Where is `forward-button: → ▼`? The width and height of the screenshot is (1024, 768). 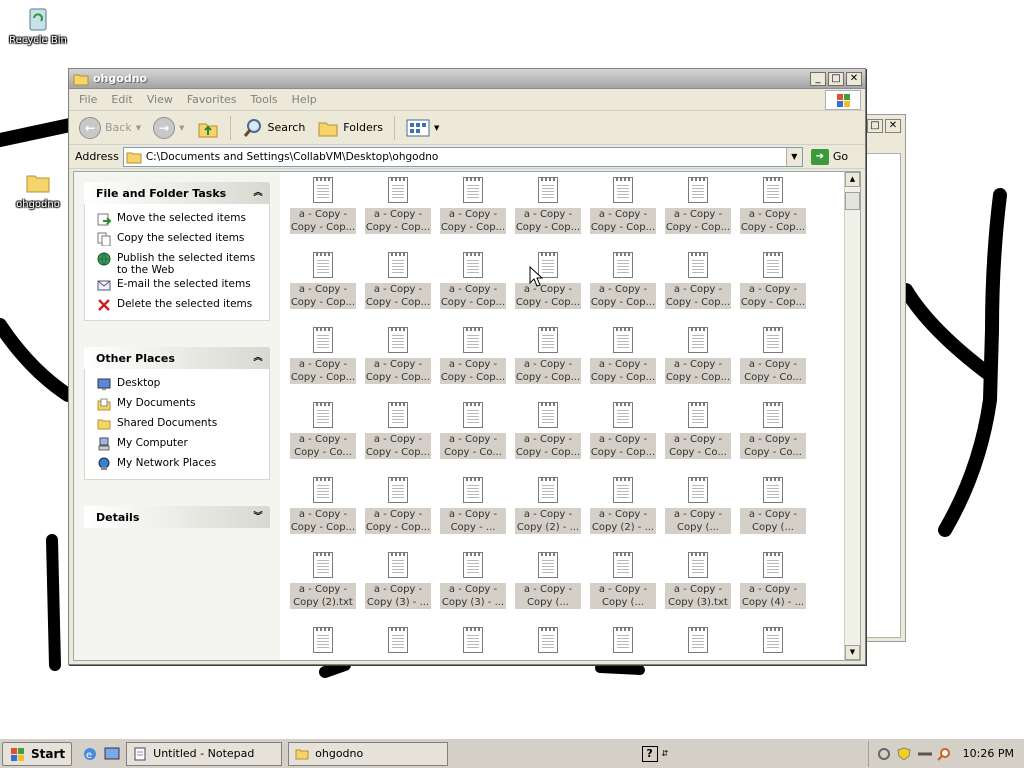
forward-button: → ▼ is located at coordinates (168, 128).